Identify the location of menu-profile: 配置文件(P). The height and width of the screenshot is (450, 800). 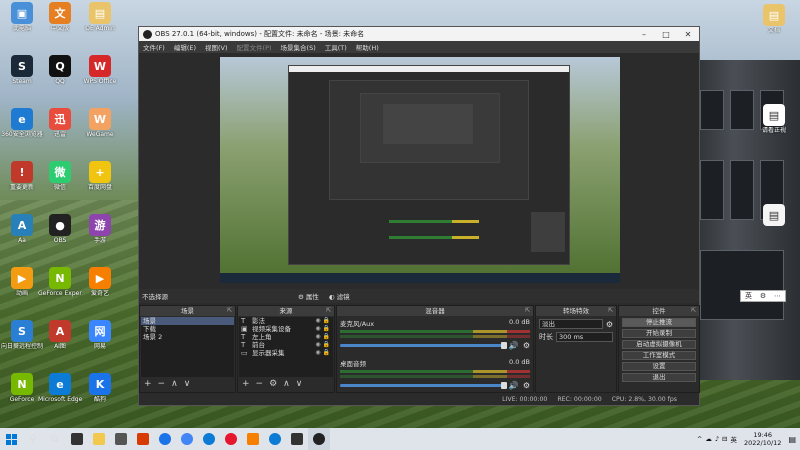
(254, 47).